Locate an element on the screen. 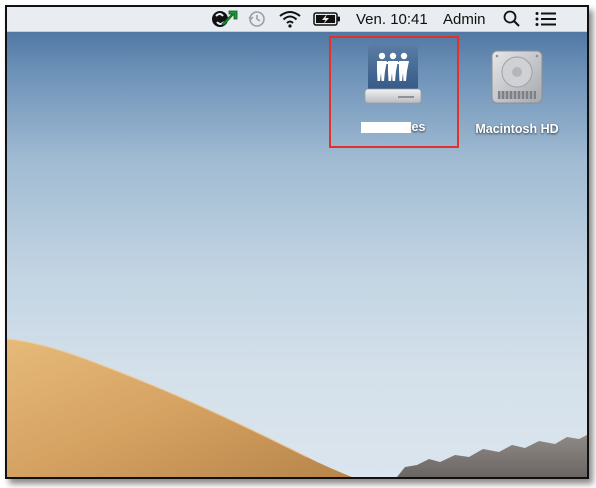 This screenshot has height=488, width=596. menu-bar: Ven. 10:41 Admin is located at coordinates (297, 19).